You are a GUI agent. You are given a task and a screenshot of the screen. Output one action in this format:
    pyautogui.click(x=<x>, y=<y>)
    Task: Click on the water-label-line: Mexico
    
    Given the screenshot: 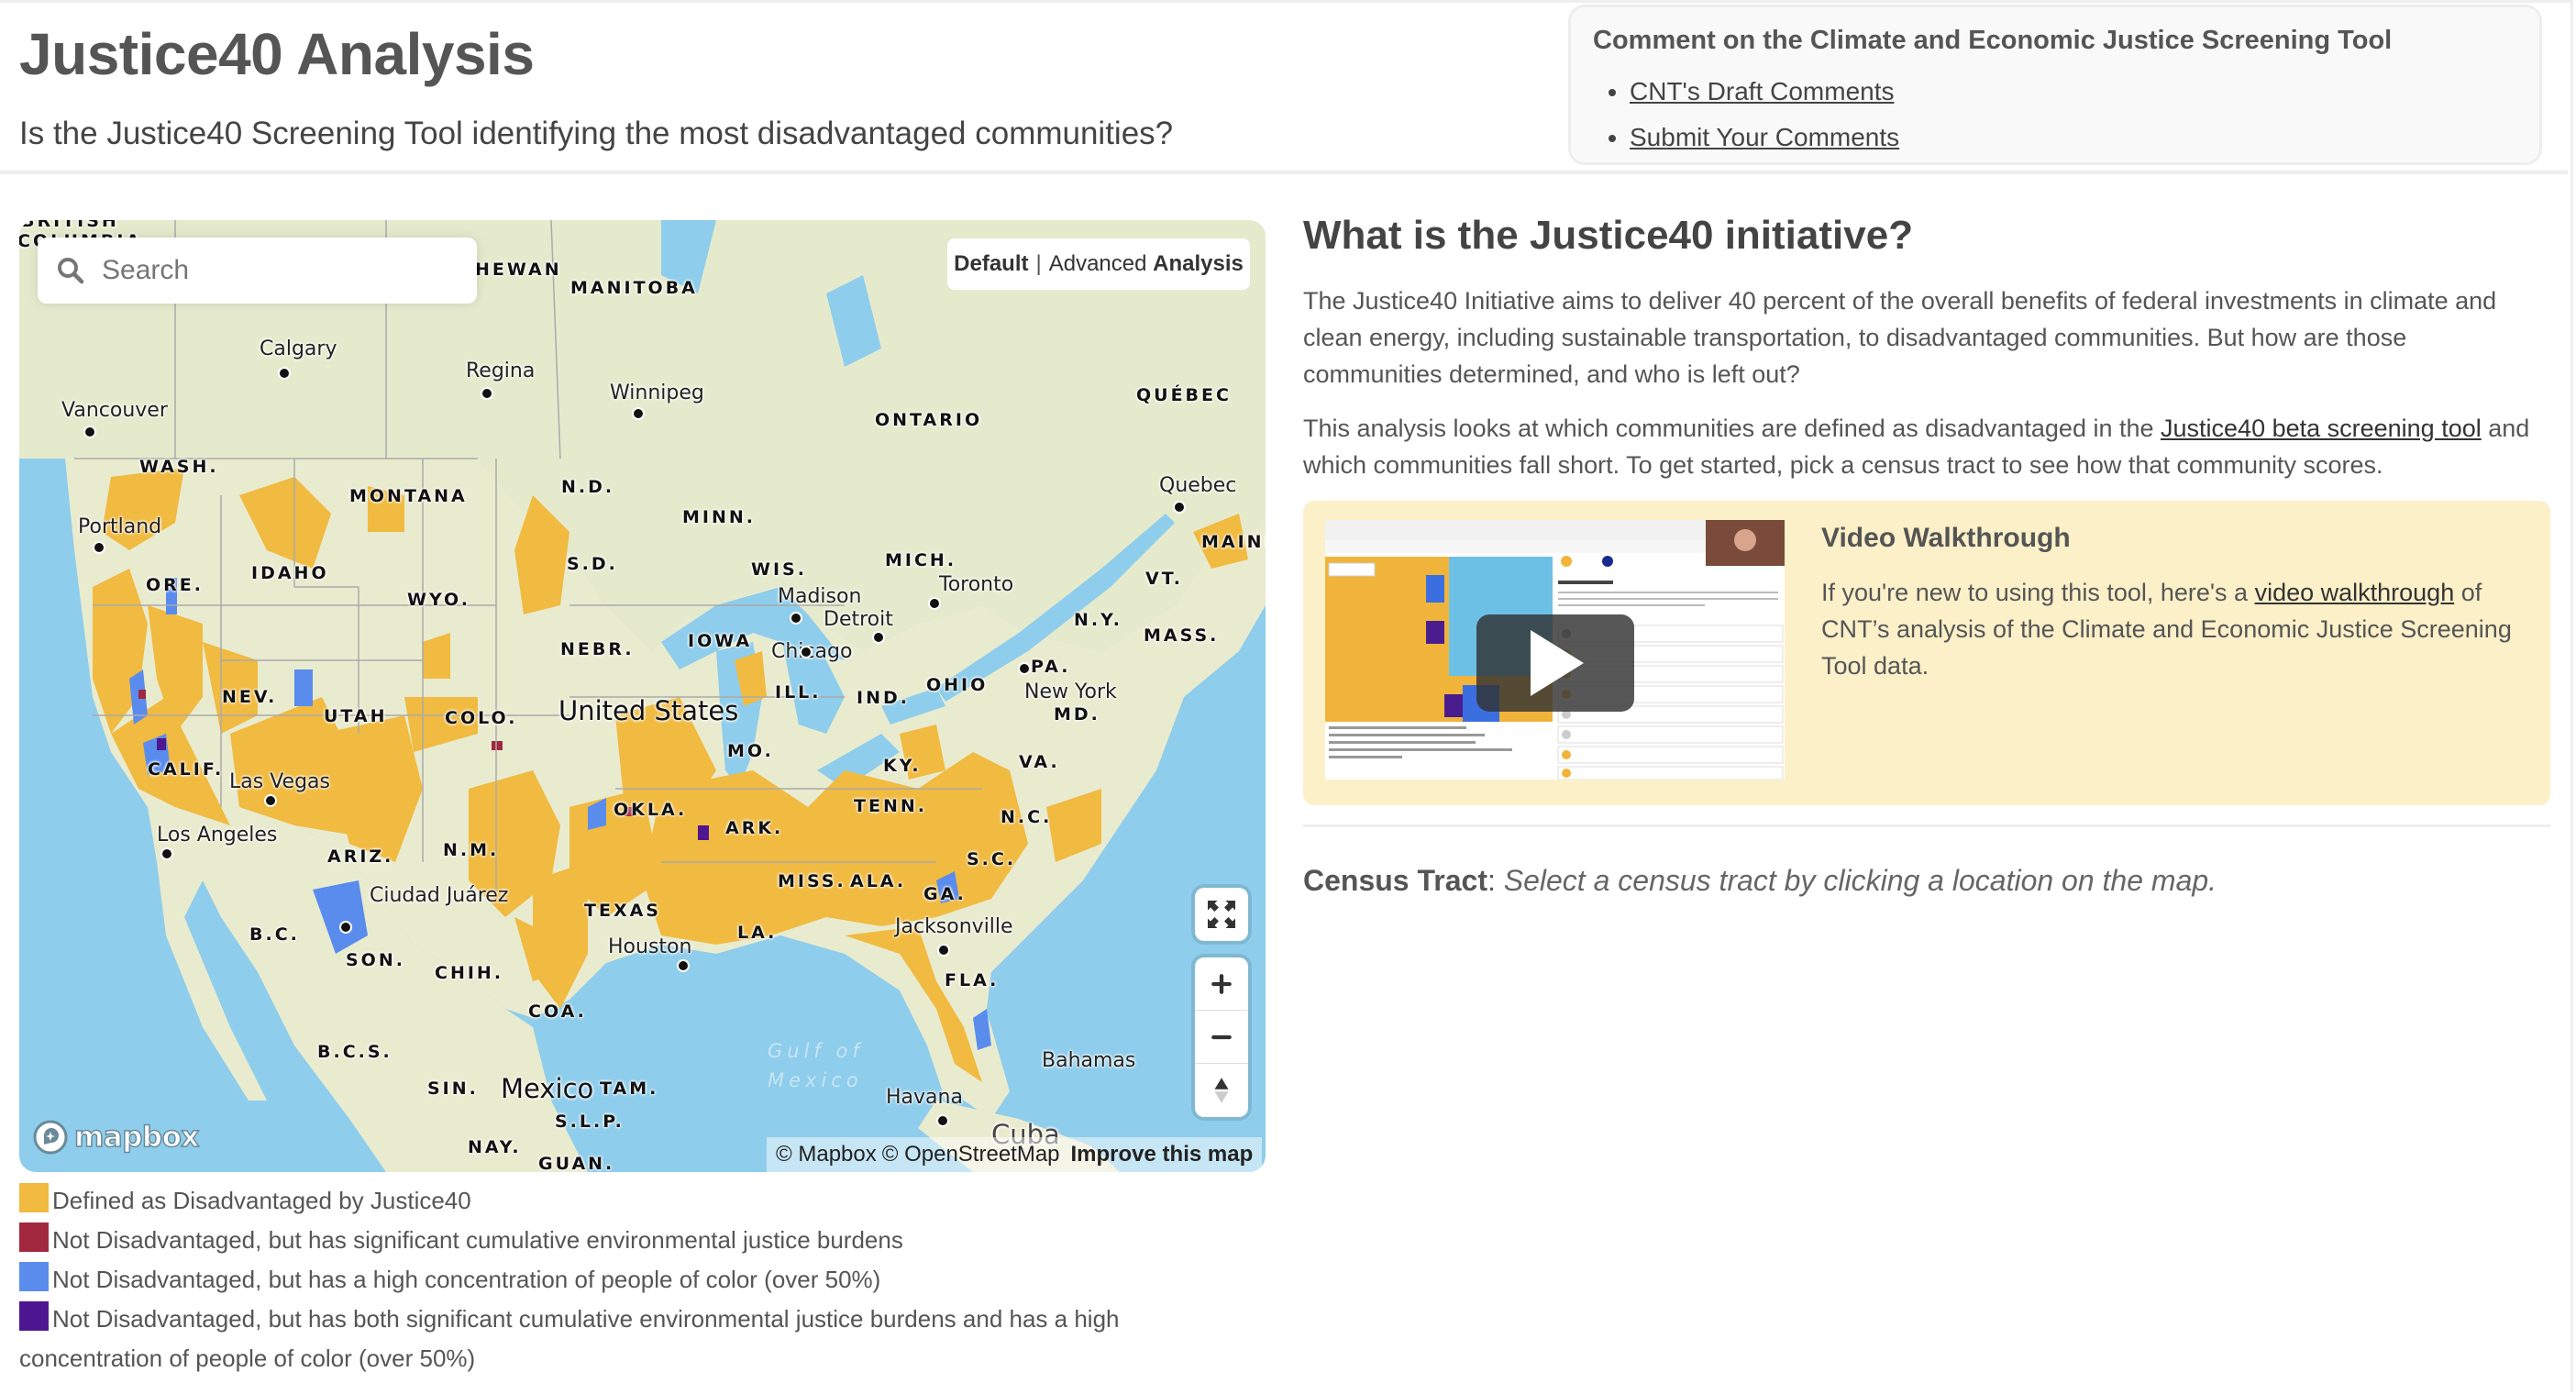 What is the action you would take?
    pyautogui.click(x=815, y=1080)
    